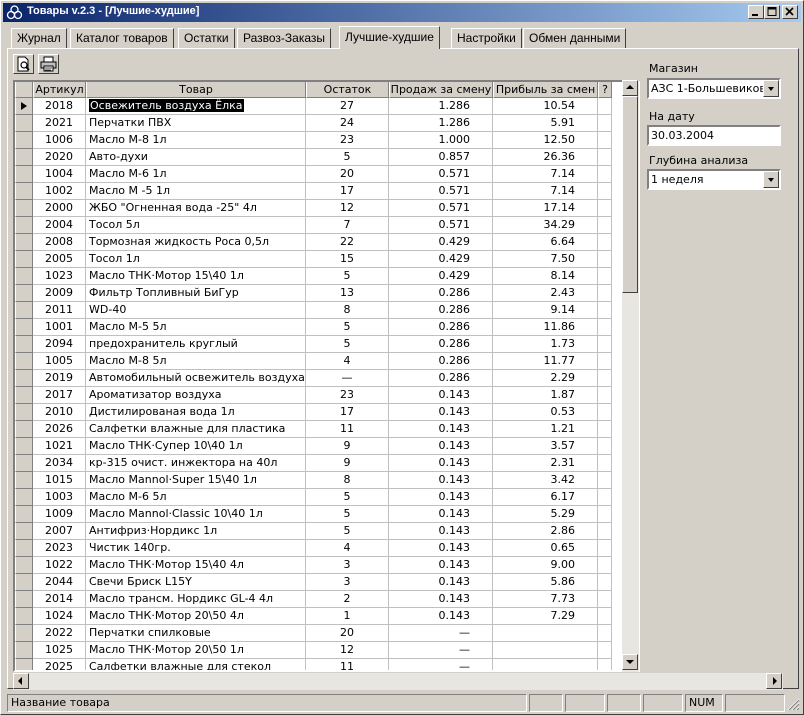  I want to click on table-row: 2044 Свечи Бриск L15Y 3 0.143 5.86, so click(319, 582).